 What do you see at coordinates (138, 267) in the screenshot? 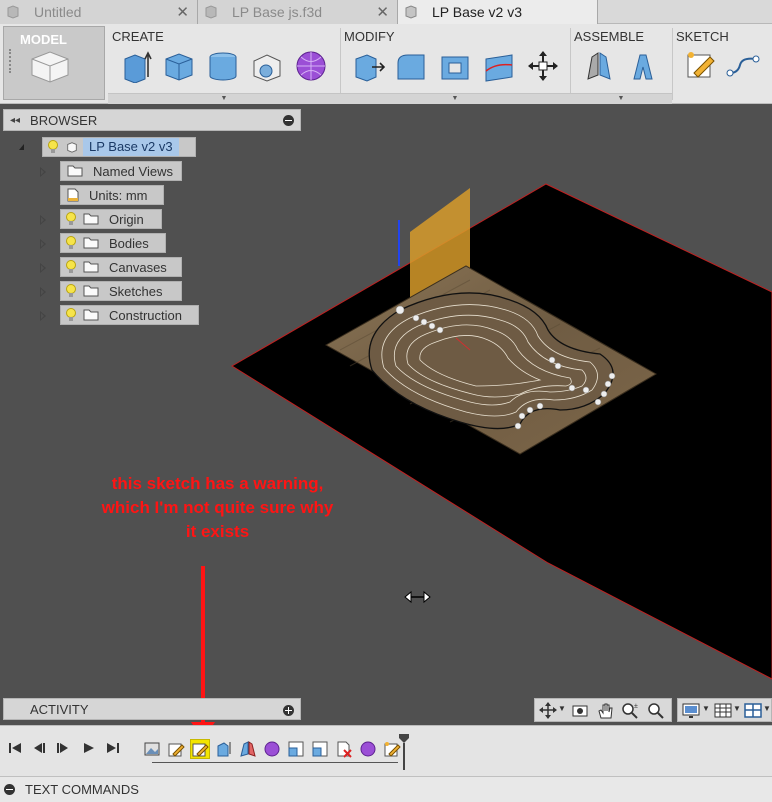
I see `browser-item-label: Canvases` at bounding box center [138, 267].